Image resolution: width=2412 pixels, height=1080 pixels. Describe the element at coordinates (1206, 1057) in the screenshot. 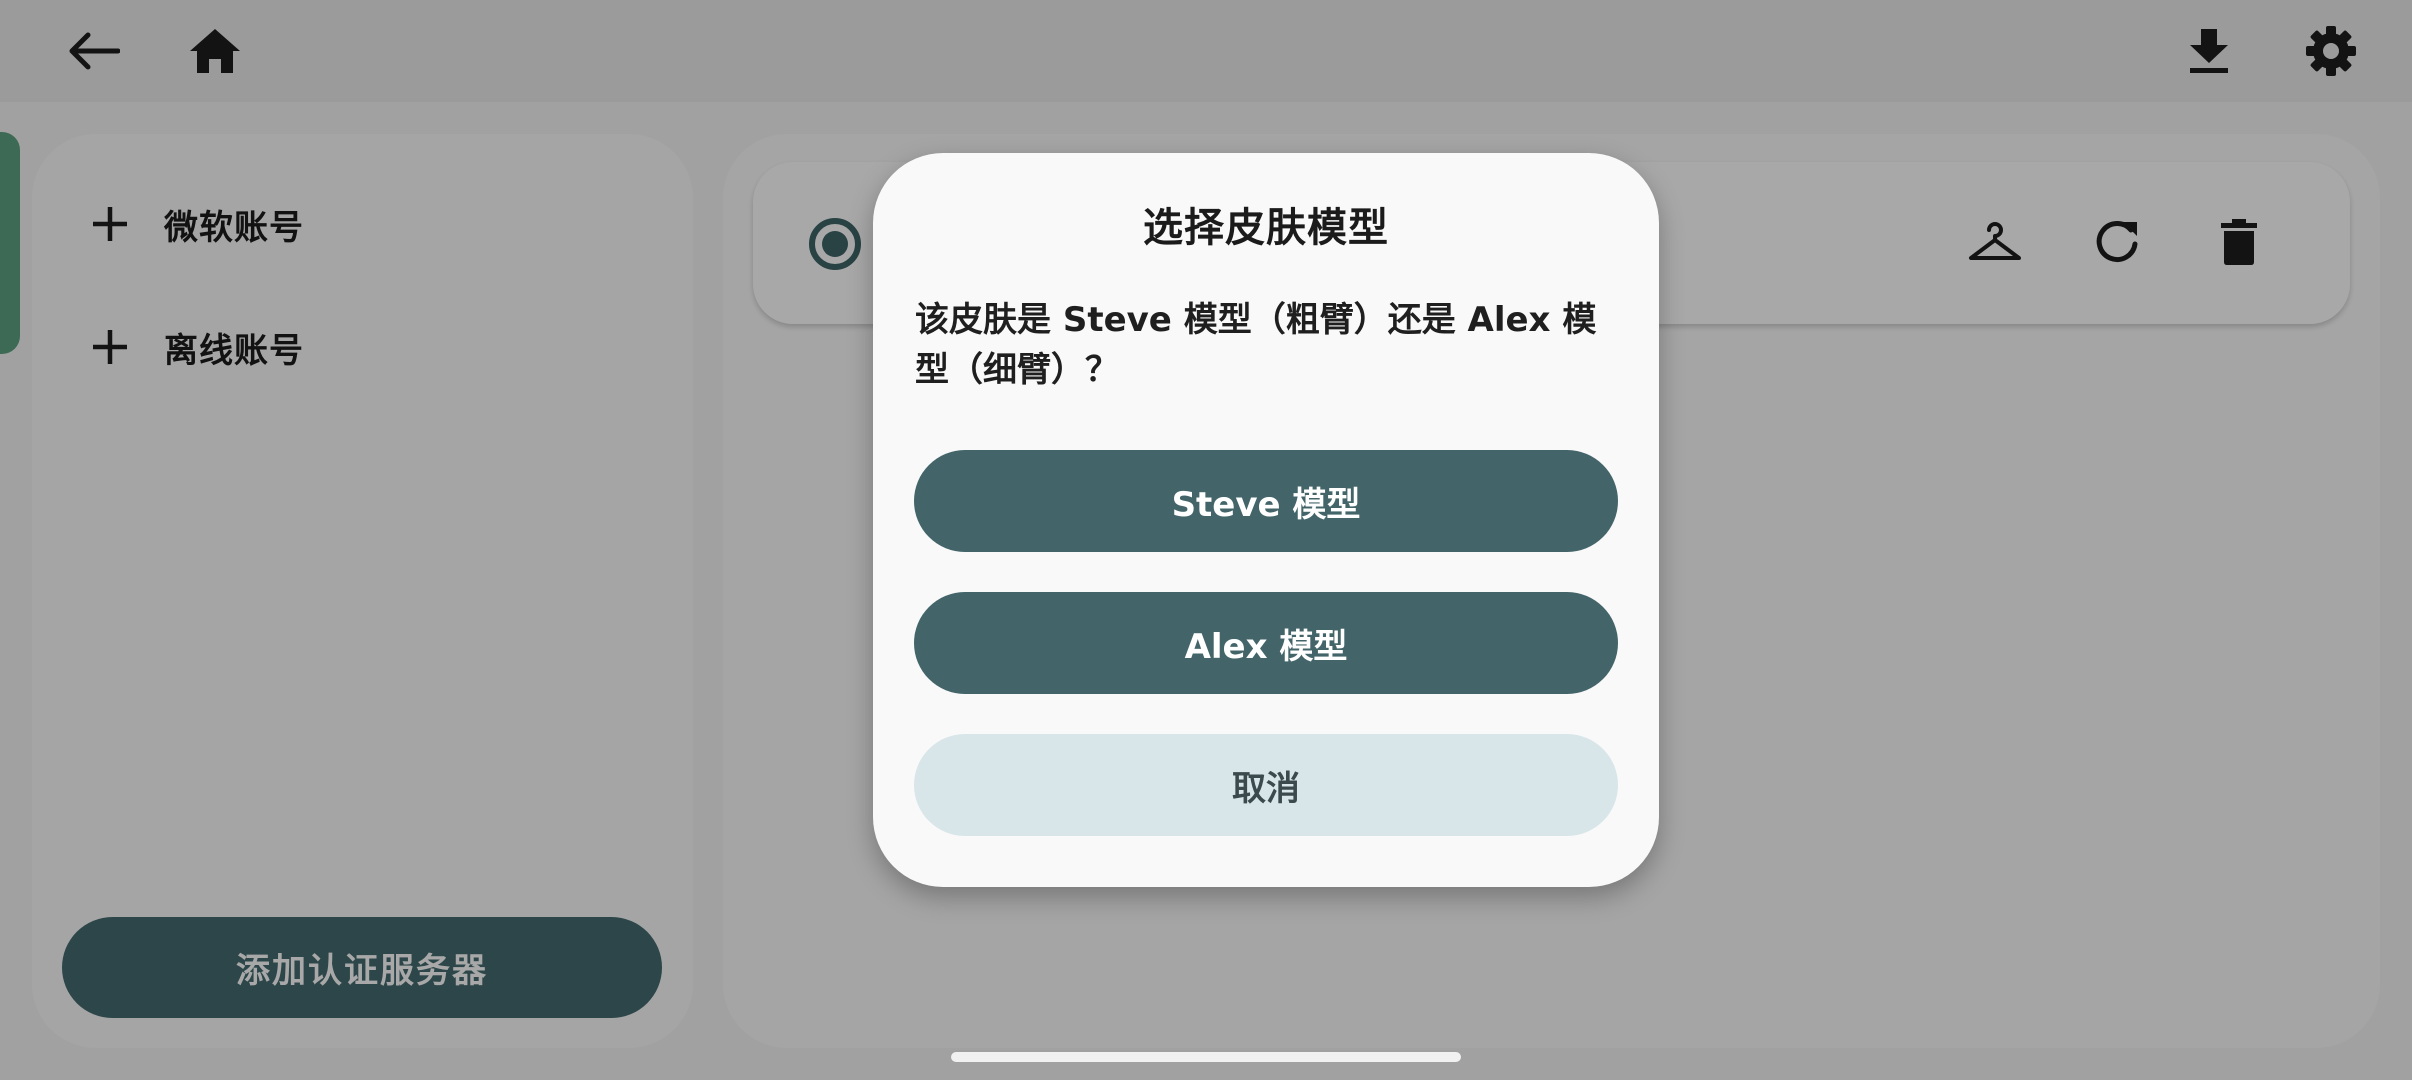

I see `gesture-nav-handle` at that location.